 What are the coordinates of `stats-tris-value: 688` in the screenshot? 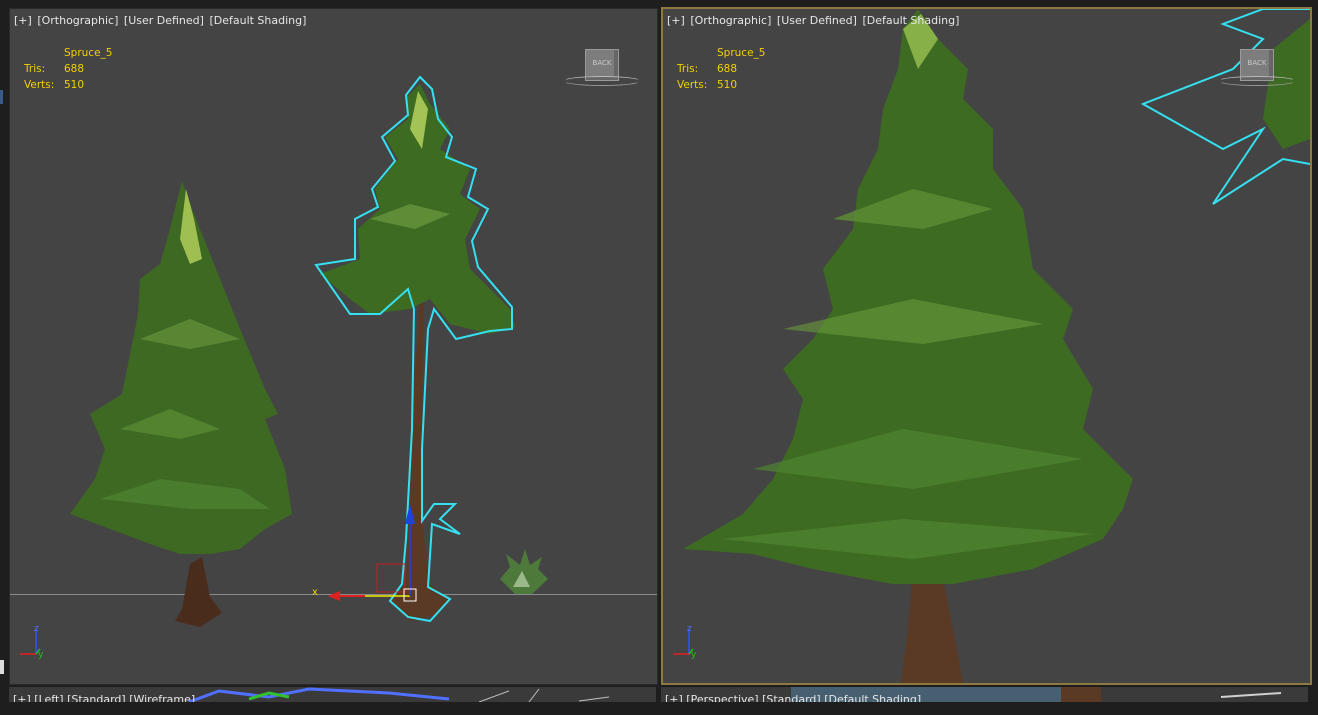 It's located at (727, 69).